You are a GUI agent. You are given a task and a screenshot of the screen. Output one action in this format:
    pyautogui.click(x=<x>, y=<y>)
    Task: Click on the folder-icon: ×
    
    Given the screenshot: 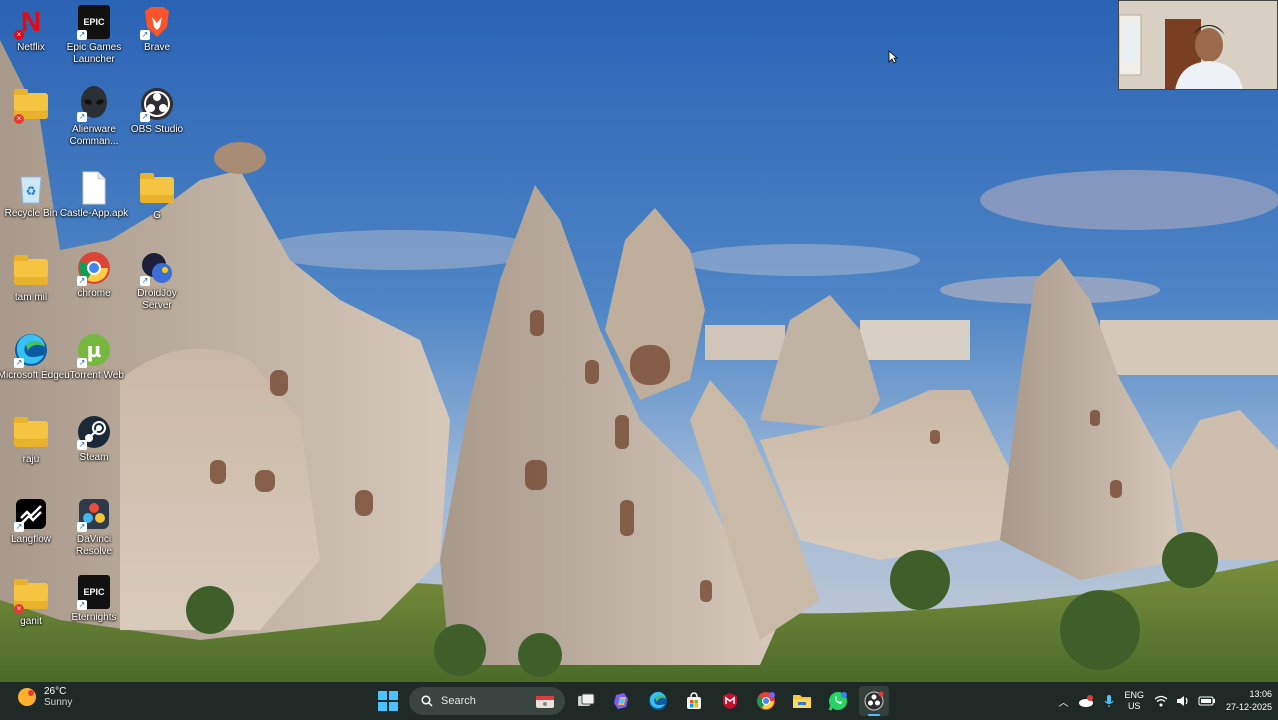 What is the action you would take?
    pyautogui.click(x=31, y=106)
    